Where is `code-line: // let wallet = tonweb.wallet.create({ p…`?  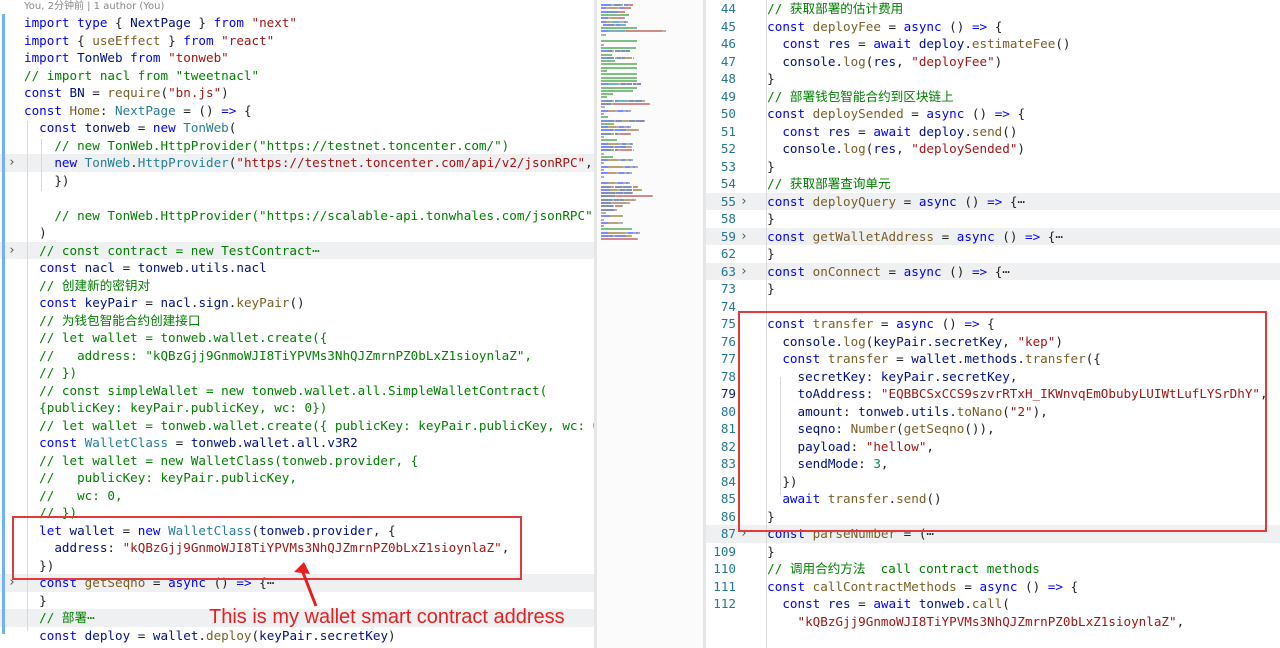 code-line: // let wallet = tonweb.wallet.create({ p… is located at coordinates (297, 426).